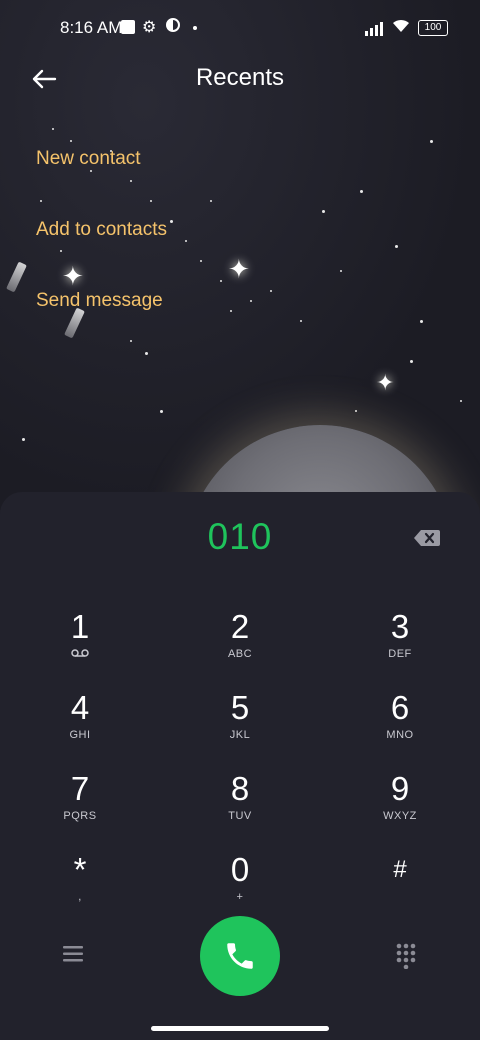 Image resolution: width=480 pixels, height=1040 pixels. Describe the element at coordinates (99, 301) in the screenshot. I see `send-message-link: Send message` at that location.